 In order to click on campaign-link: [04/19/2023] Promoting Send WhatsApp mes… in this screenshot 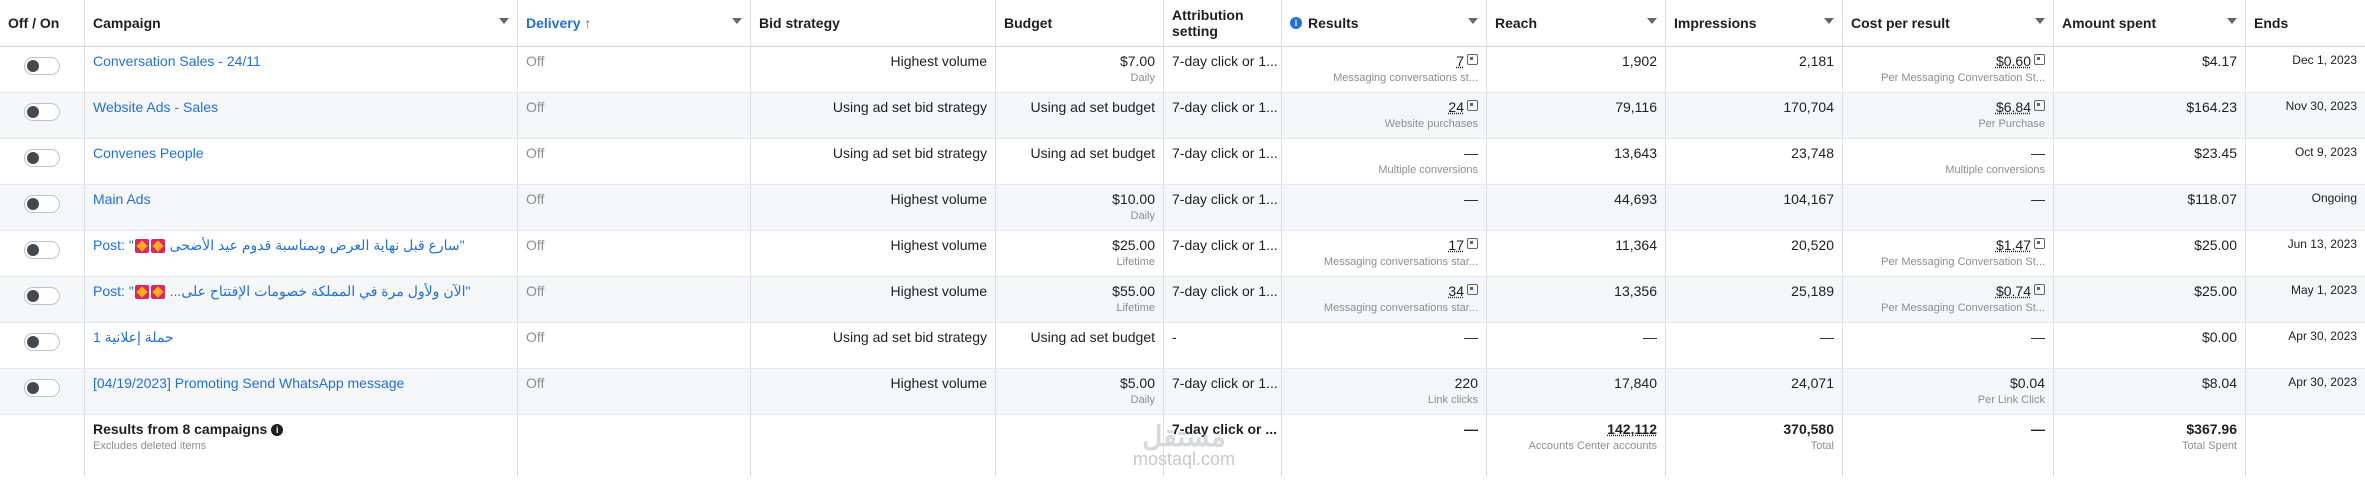, I will do `click(248, 383)`.